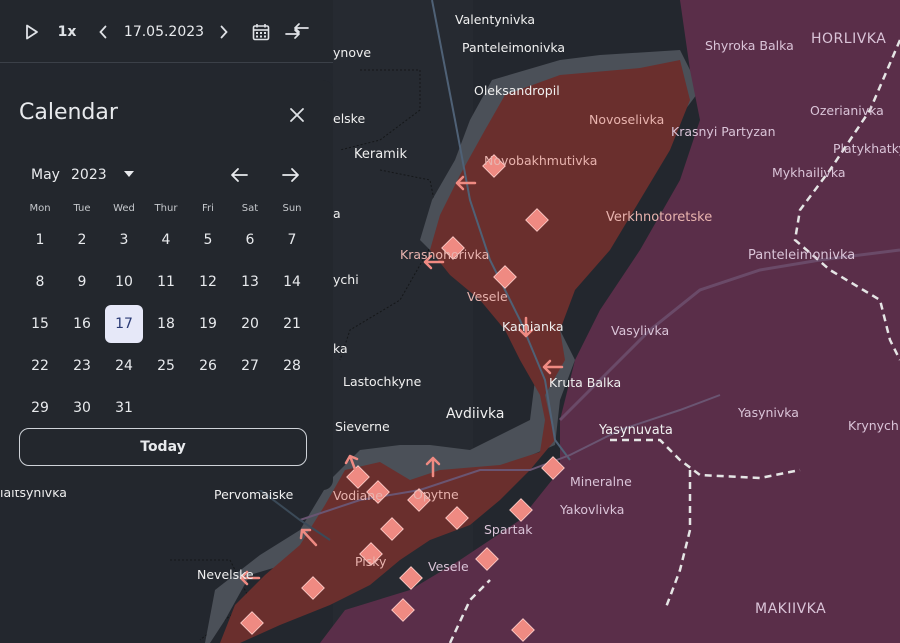  I want to click on calendar-day: 29, so click(40, 408).